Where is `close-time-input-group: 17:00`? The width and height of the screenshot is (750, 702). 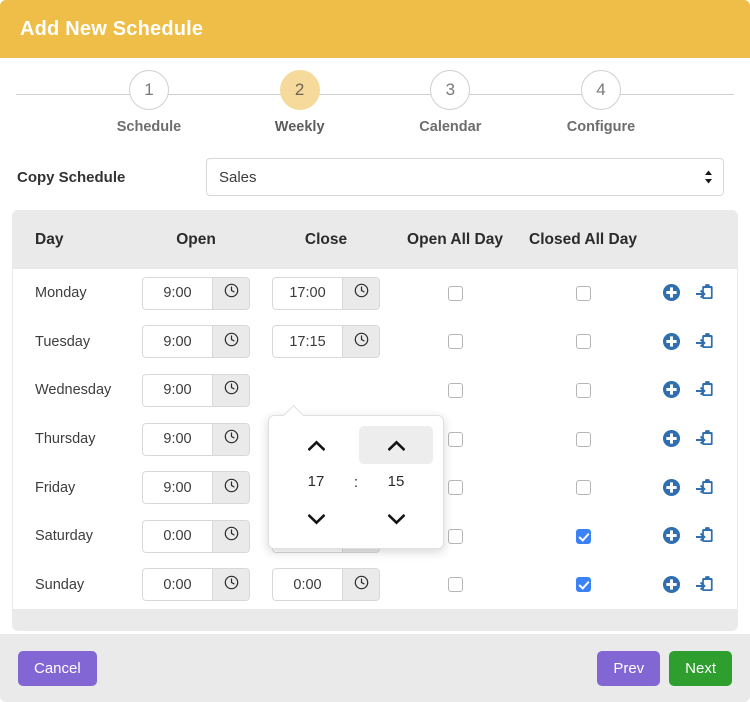
close-time-input-group: 17:00 is located at coordinates (326, 293).